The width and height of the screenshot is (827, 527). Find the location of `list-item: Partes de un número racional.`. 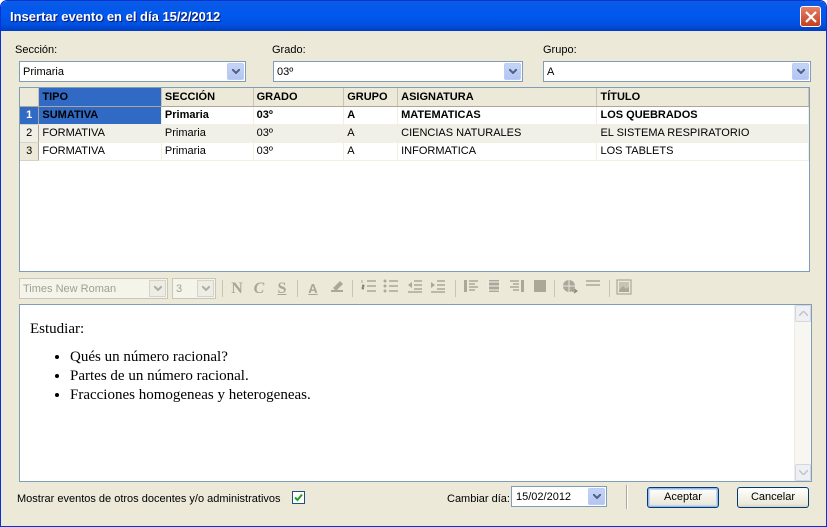

list-item: Partes de un número racional. is located at coordinates (190, 376).